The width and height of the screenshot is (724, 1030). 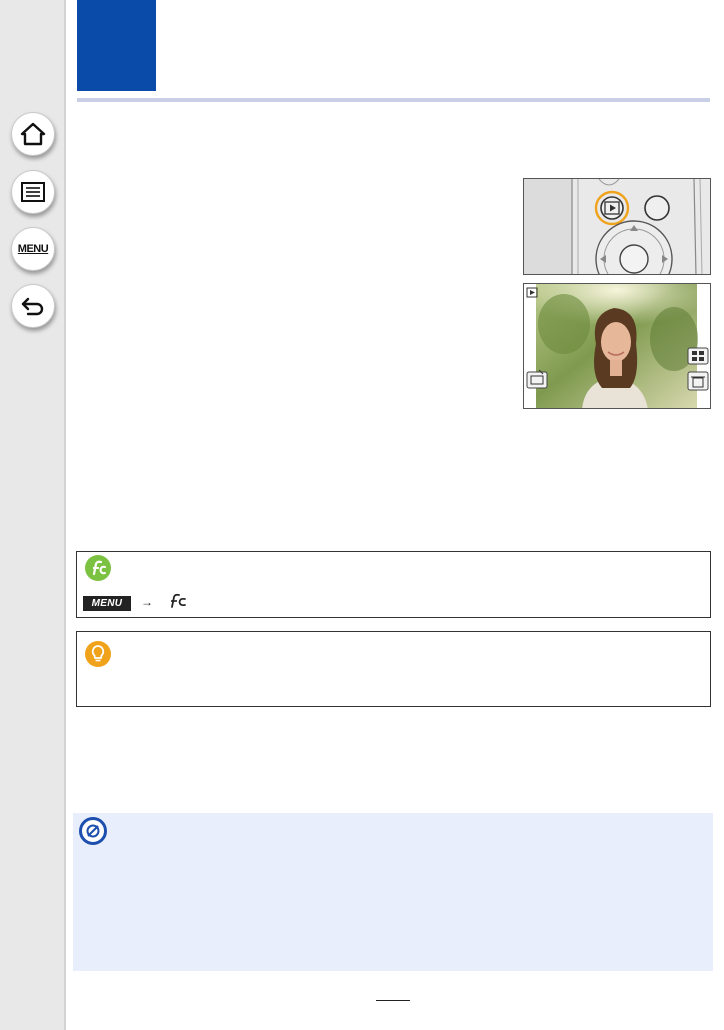 What do you see at coordinates (116, 45) in the screenshot?
I see `chapter-color-block` at bounding box center [116, 45].